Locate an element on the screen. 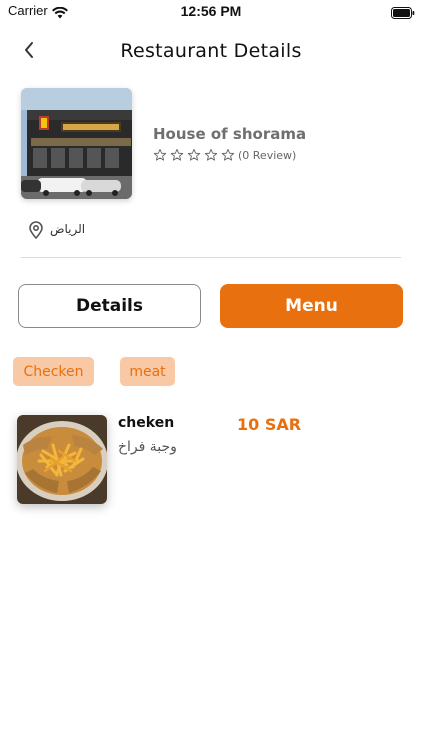 The width and height of the screenshot is (422, 750). details-tab-button: Details is located at coordinates (109, 306).